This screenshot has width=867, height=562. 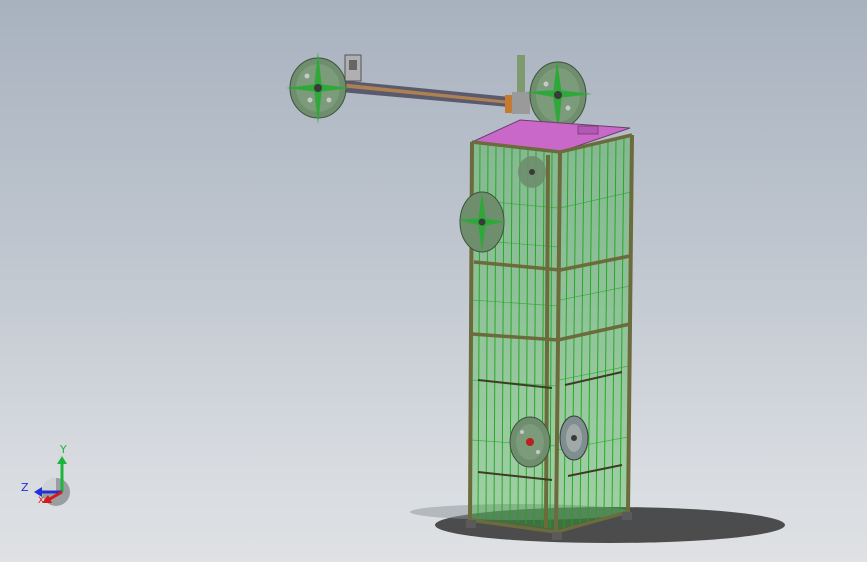 I want to click on lower-spool, so click(x=574, y=438).